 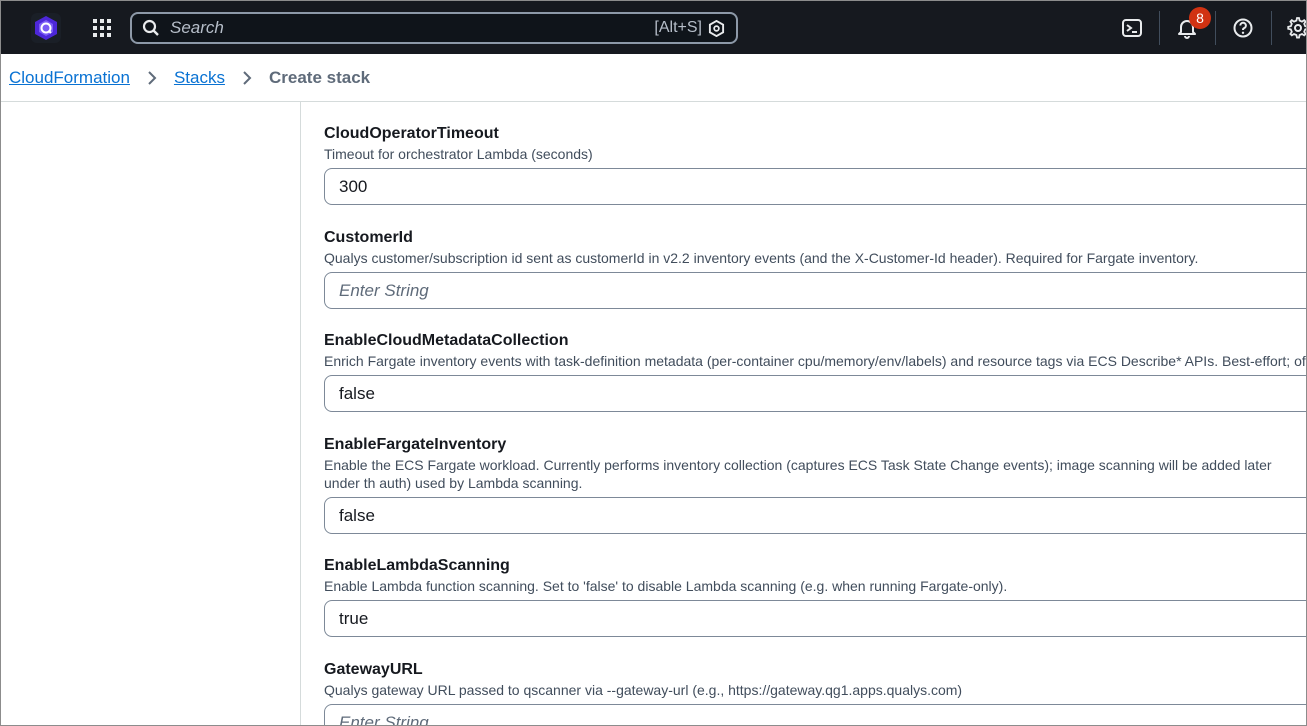 I want to click on param-label: GatewayURL, so click(x=373, y=669).